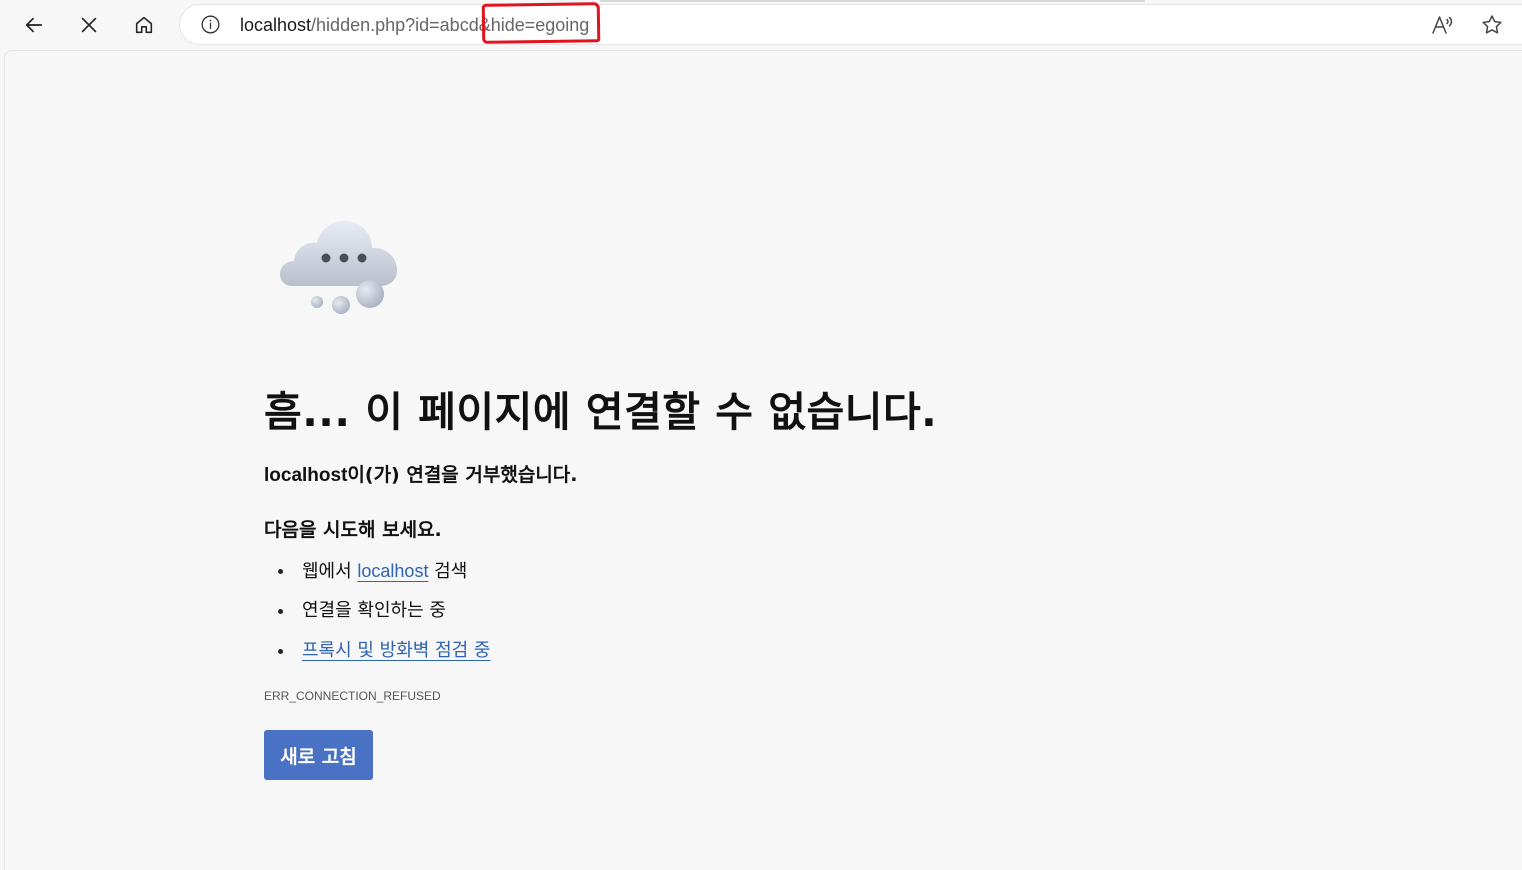 Image resolution: width=1522 pixels, height=870 pixels. I want to click on address-bar: localhost/hidden.php?id=abcd&hide=egoing, so click(851, 23).